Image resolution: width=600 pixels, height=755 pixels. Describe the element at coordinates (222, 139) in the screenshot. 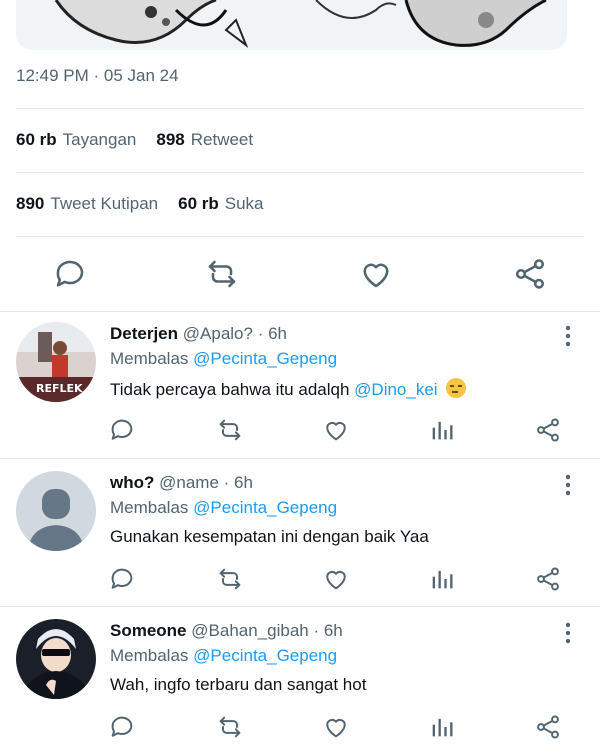

I see `retweets-label: Retweet` at that location.